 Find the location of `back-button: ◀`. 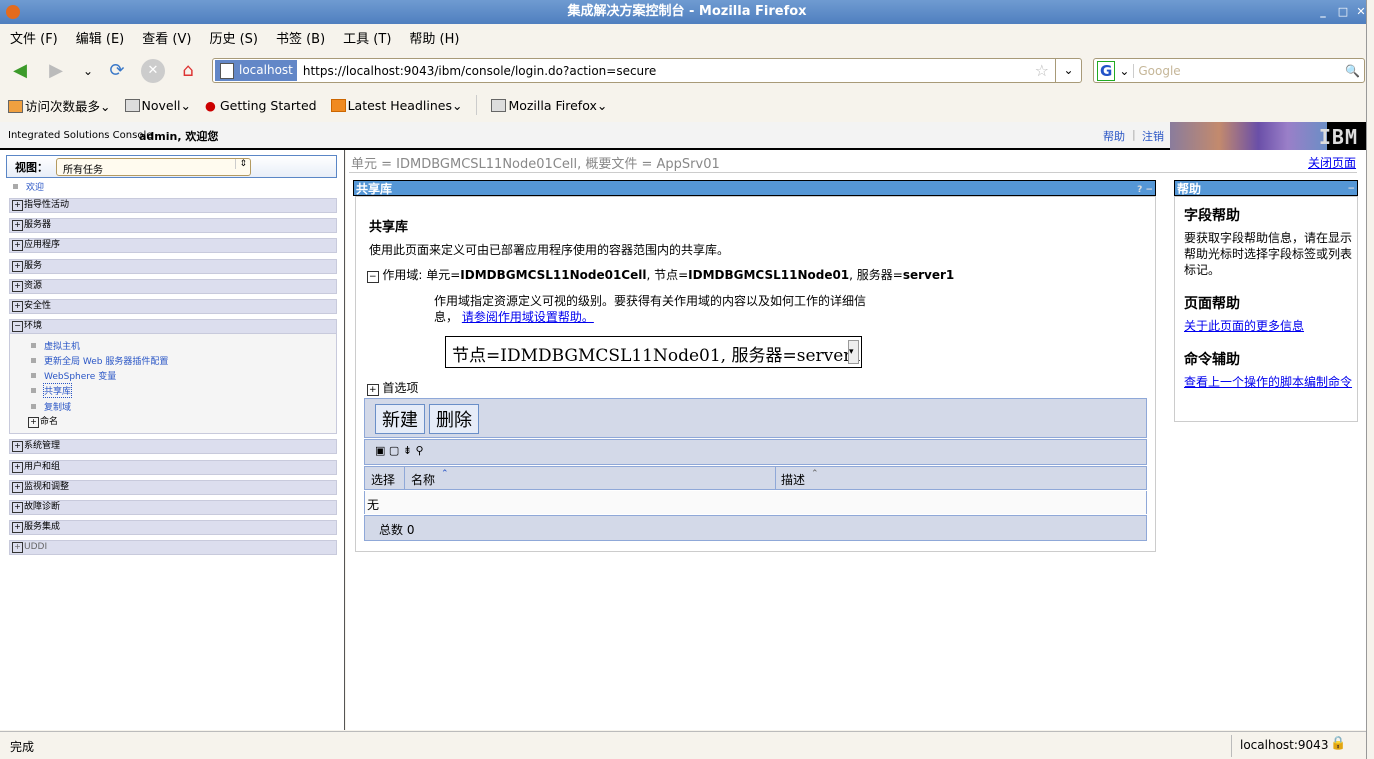

back-button: ◀ is located at coordinates (20, 71).